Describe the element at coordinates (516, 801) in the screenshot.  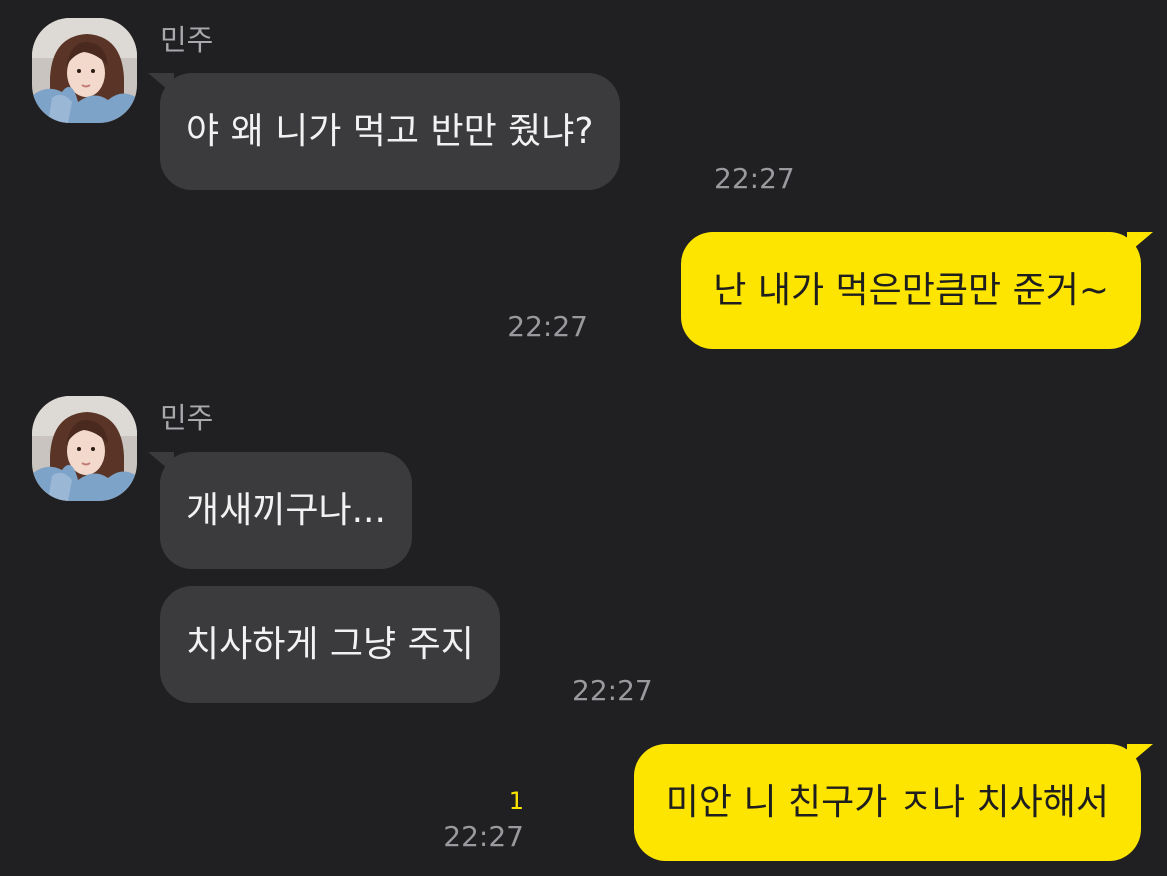
I see `unread-count: 1` at that location.